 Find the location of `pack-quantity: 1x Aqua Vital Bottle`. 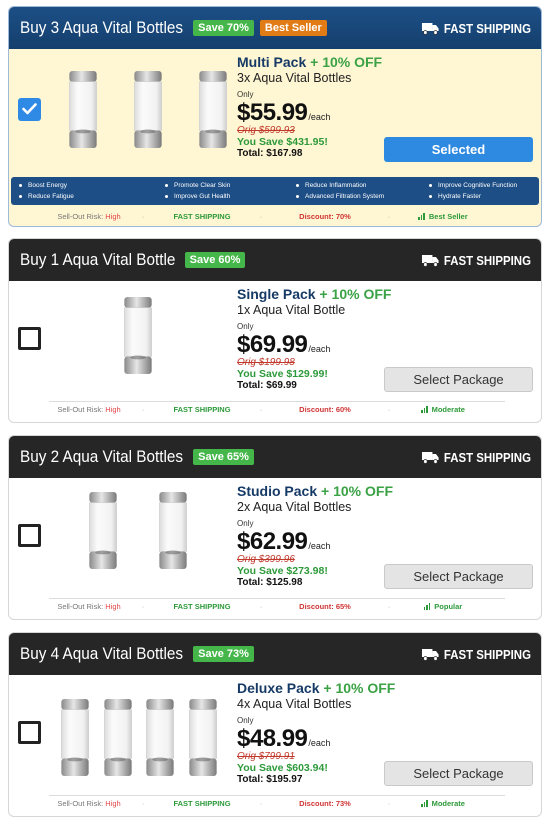

pack-quantity: 1x Aqua Vital Bottle is located at coordinates (291, 310).